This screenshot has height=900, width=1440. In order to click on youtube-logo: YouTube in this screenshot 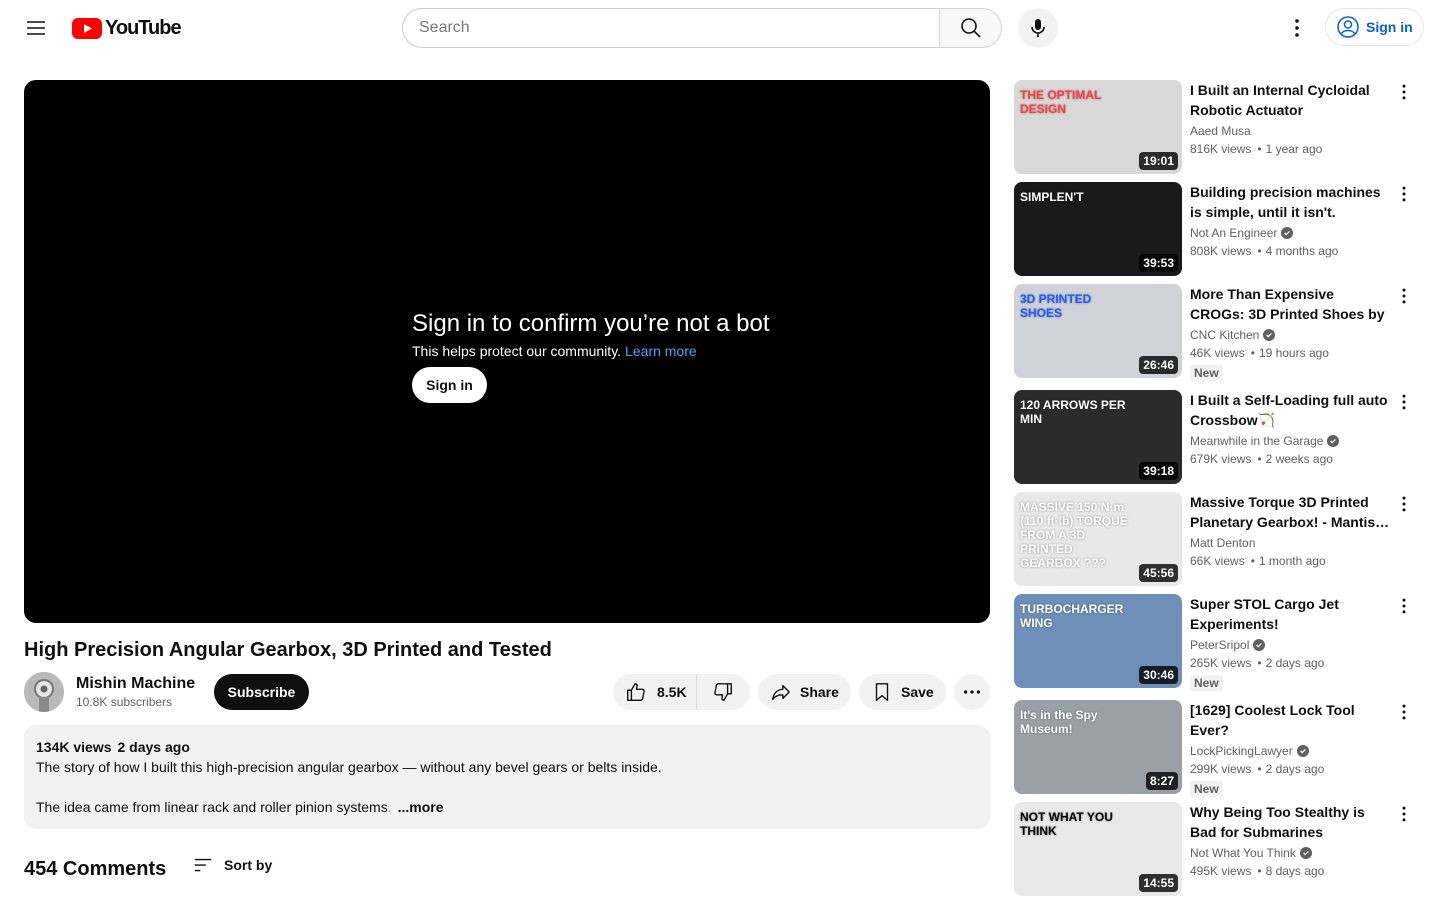, I will do `click(127, 28)`.